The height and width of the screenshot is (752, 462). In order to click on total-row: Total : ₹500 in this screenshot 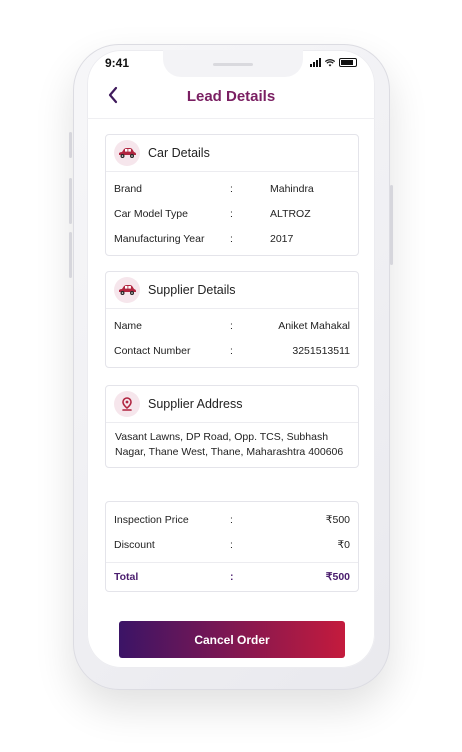, I will do `click(232, 576)`.